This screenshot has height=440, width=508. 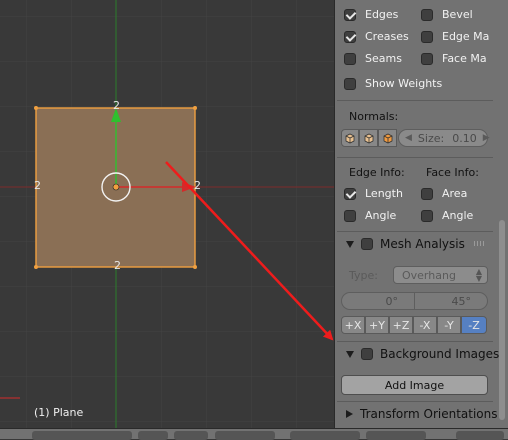 I want to click on select-mode-buttons, so click(x=396, y=435).